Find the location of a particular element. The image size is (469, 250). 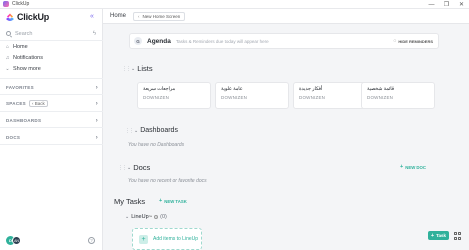

sidebar-item-show-more: ⌄ Show more is located at coordinates (23, 68).